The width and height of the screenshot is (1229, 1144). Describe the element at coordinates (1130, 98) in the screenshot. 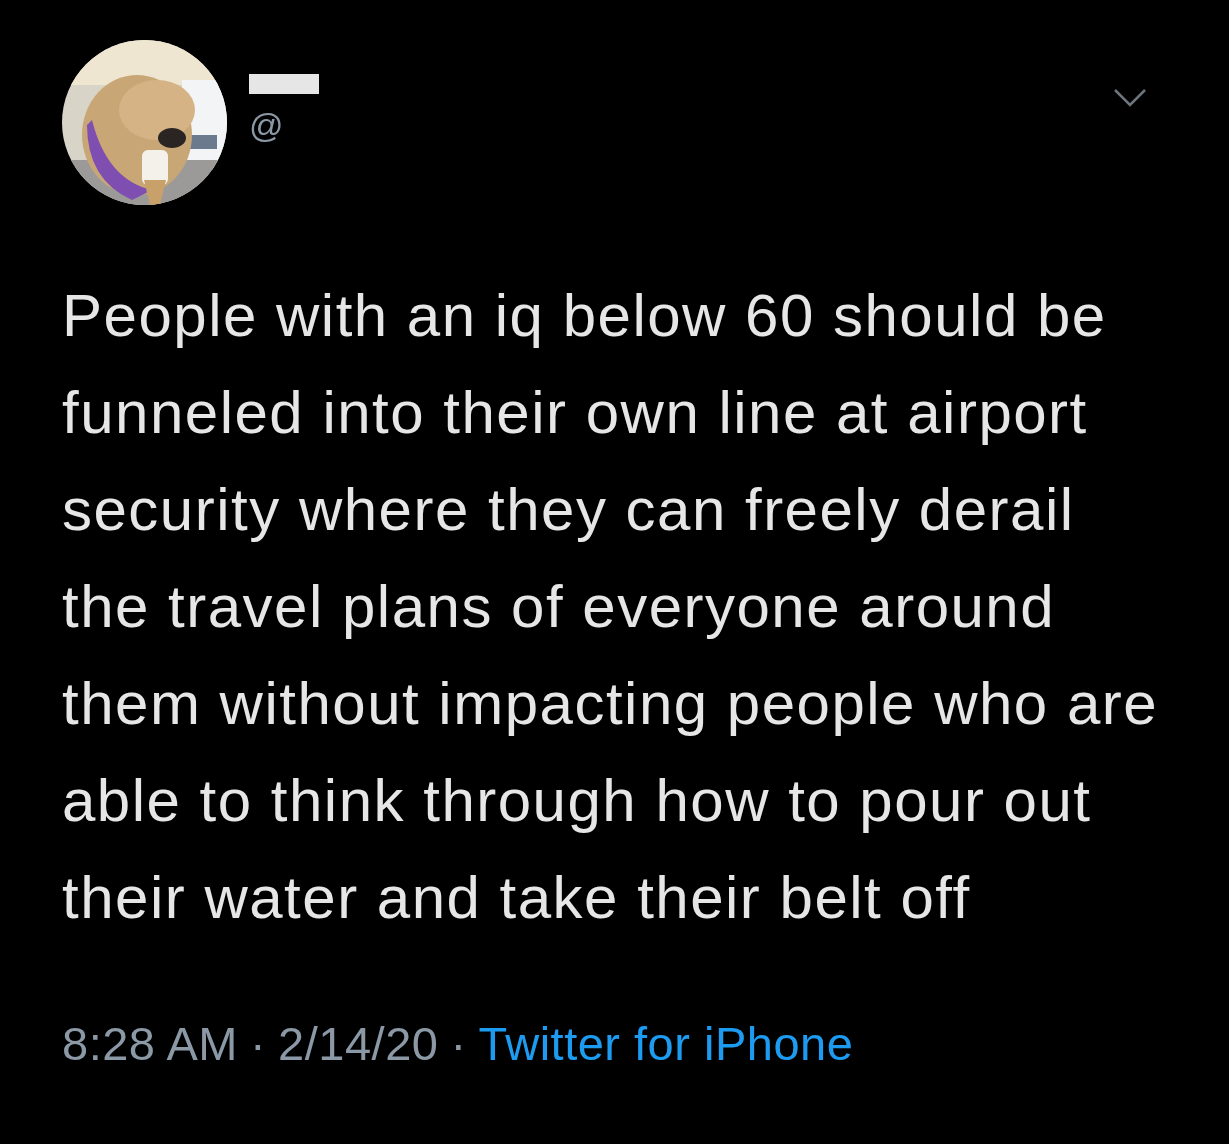

I see `chevron-down-icon` at that location.